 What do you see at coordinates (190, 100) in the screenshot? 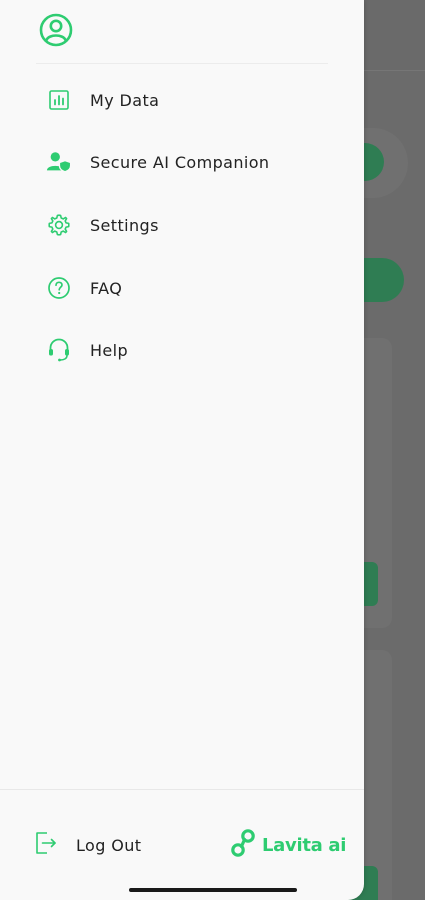
I see `menu-item-my-data: My Data` at bounding box center [190, 100].